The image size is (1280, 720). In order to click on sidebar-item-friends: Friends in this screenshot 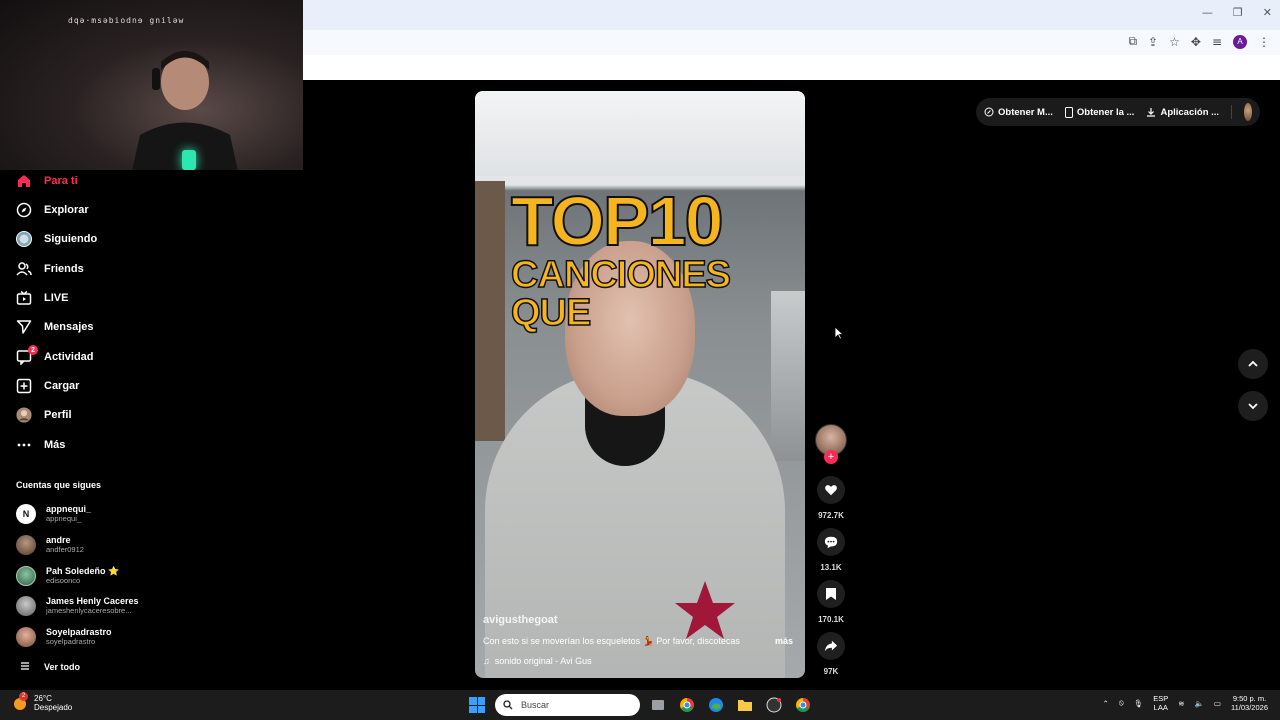, I will do `click(50, 269)`.